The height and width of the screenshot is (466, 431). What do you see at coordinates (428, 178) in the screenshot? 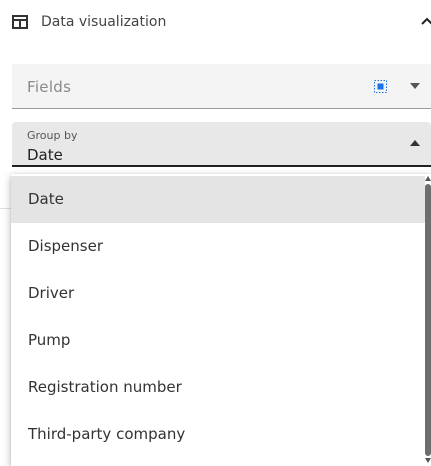
I see `scroll-up-icon` at bounding box center [428, 178].